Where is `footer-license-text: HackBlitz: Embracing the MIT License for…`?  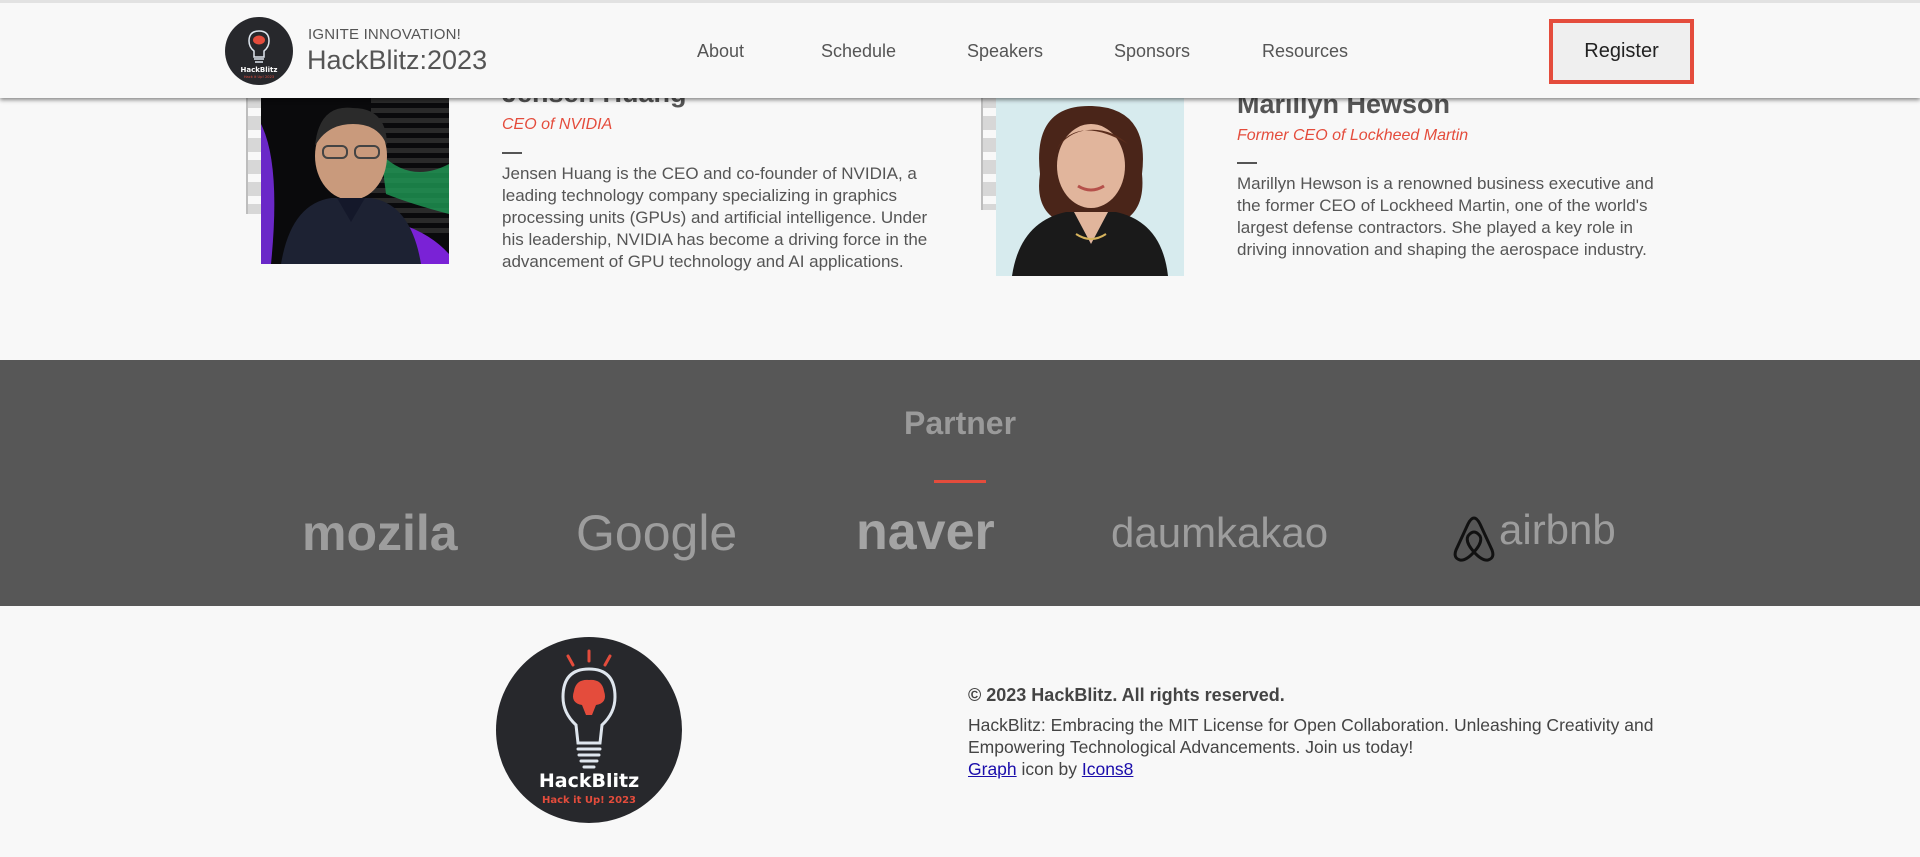 footer-license-text: HackBlitz: Embracing the MIT License for… is located at coordinates (1311, 736).